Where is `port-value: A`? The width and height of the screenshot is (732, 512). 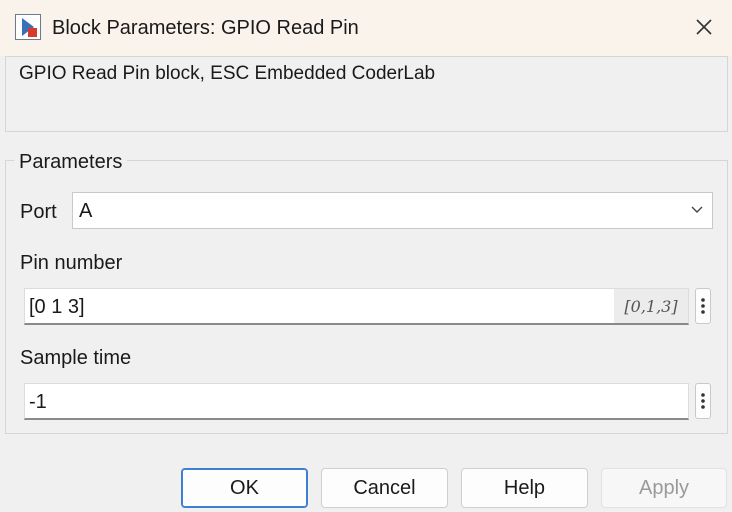 port-value: A is located at coordinates (86, 211).